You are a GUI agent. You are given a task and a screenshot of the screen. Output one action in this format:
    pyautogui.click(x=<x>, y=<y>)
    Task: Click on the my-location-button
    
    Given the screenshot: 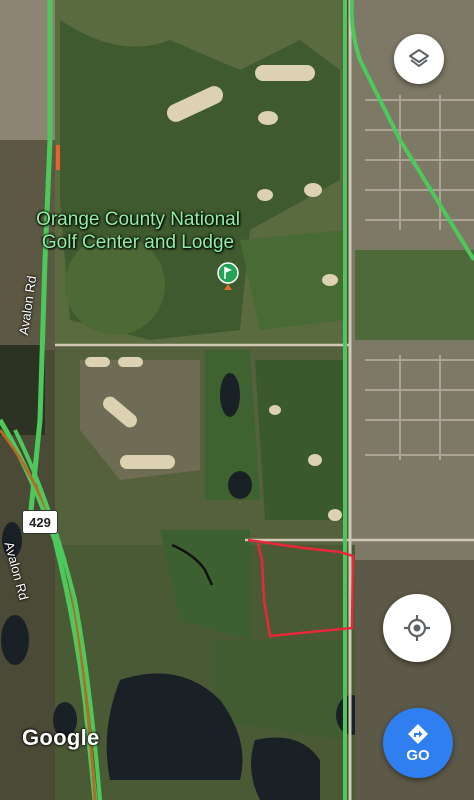 What is the action you would take?
    pyautogui.click(x=417, y=628)
    